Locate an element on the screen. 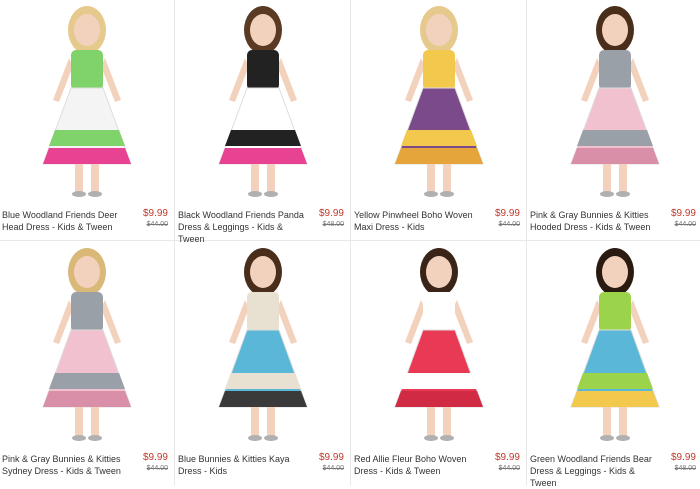 Image resolution: width=700 pixels, height=489 pixels. girl-in-red-boho-dress-photo is located at coordinates (439, 344).